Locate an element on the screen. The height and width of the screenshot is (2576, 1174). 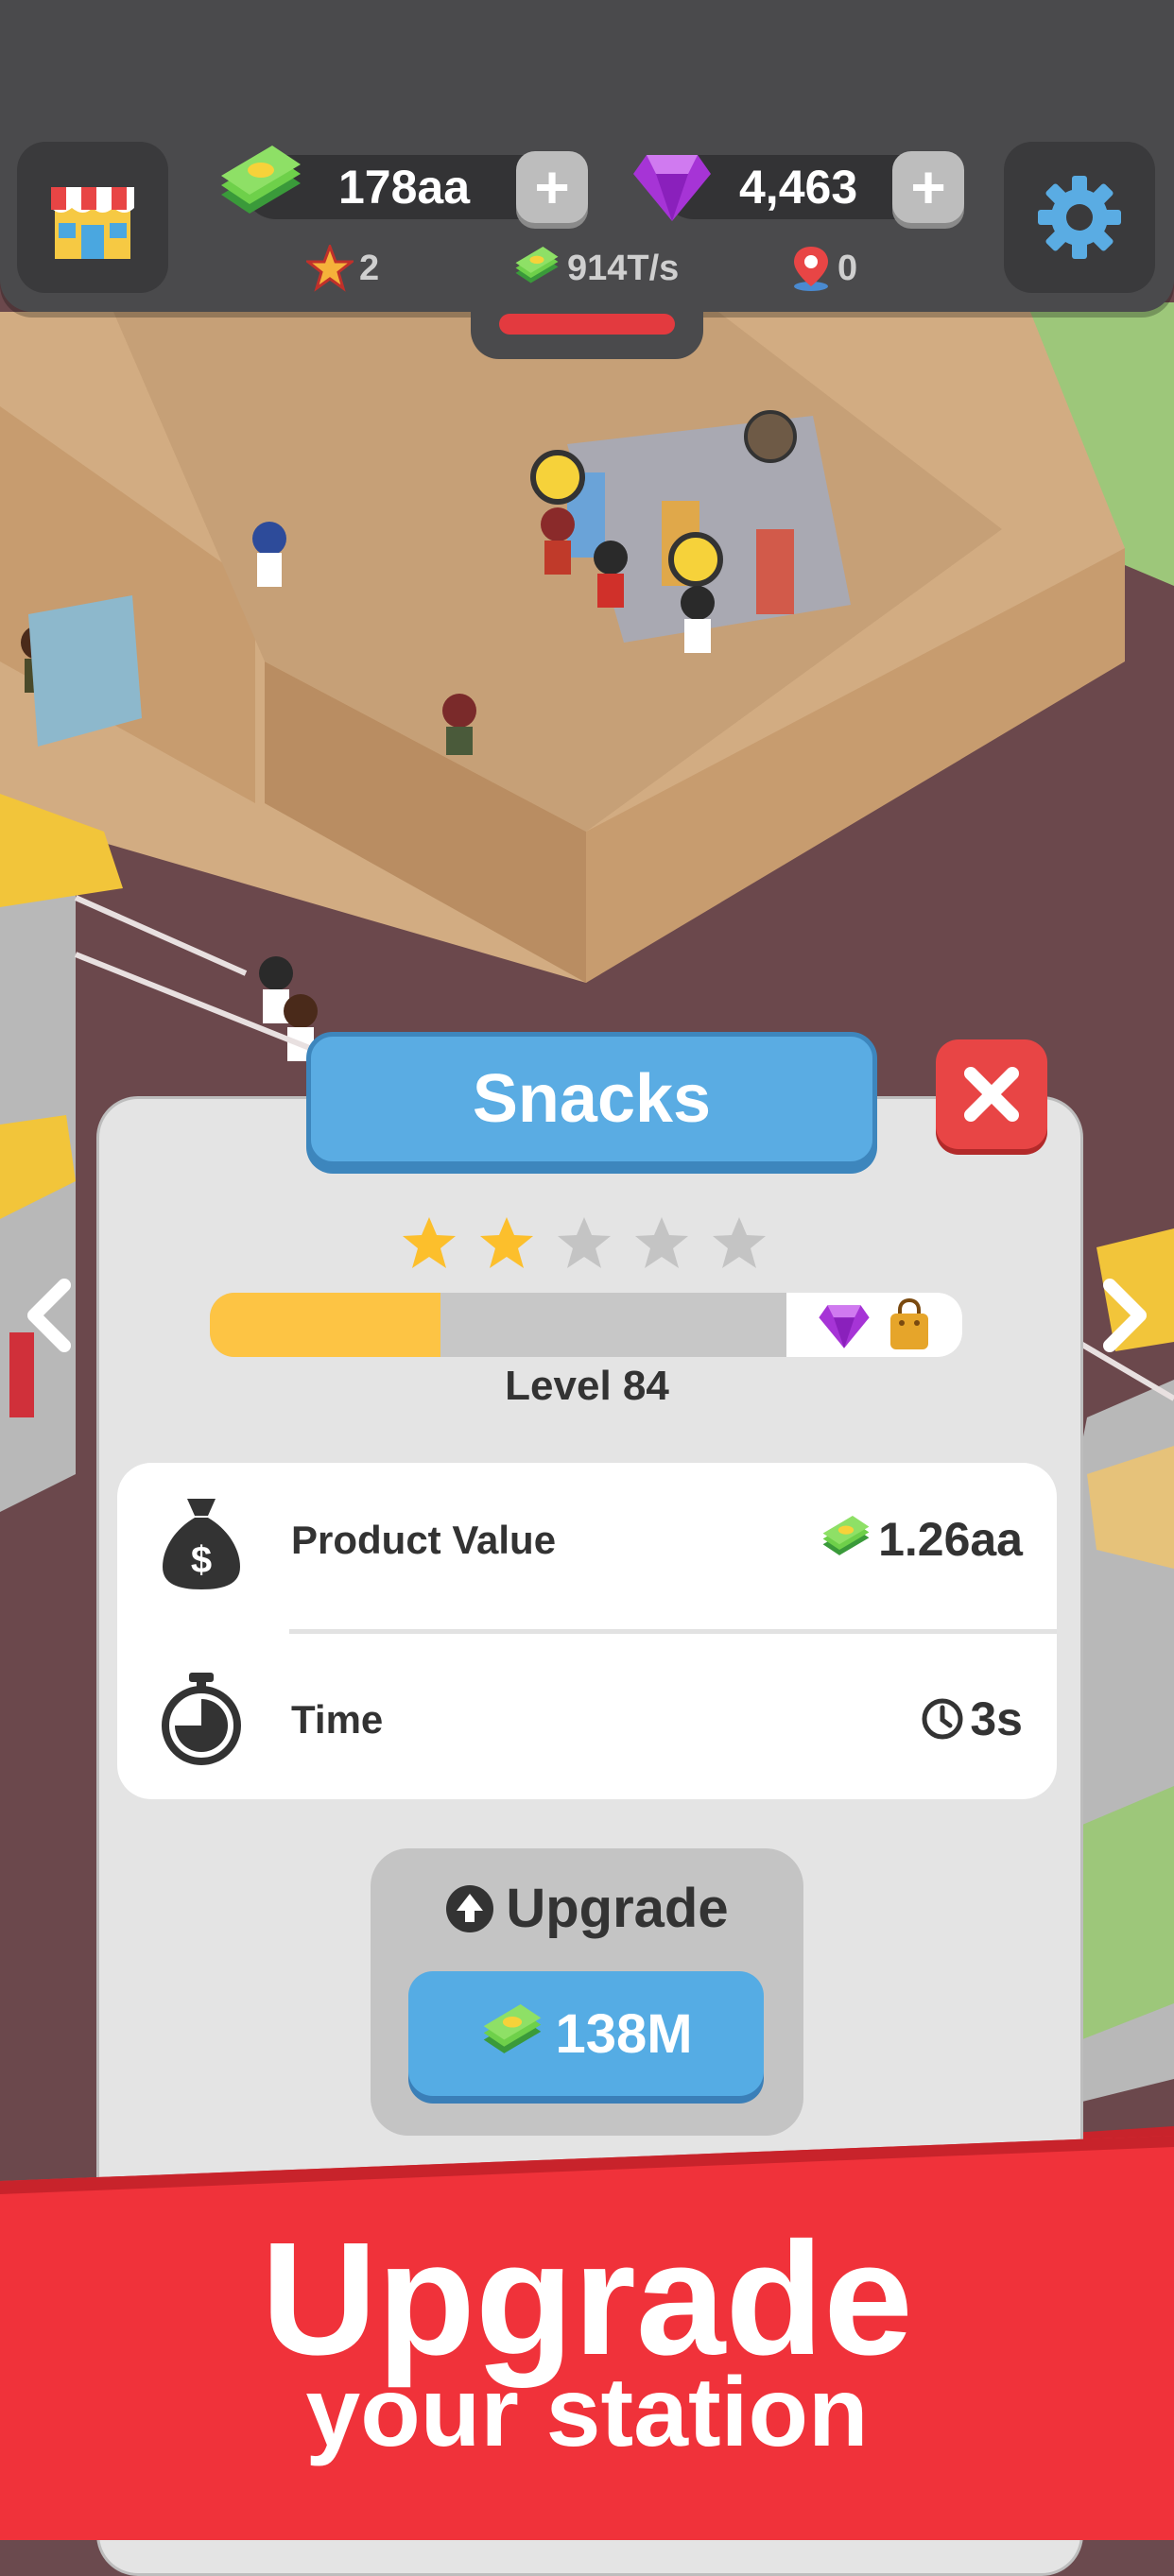
star-count: 2 is located at coordinates (342, 268).